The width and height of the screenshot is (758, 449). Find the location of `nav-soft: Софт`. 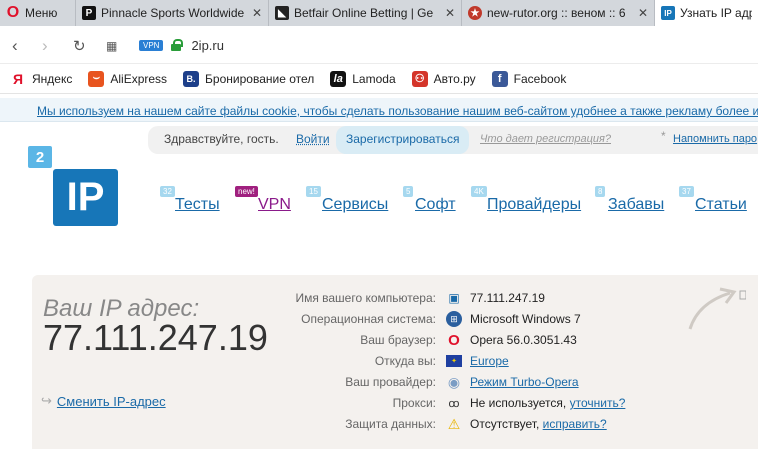

nav-soft: Софт is located at coordinates (435, 205).